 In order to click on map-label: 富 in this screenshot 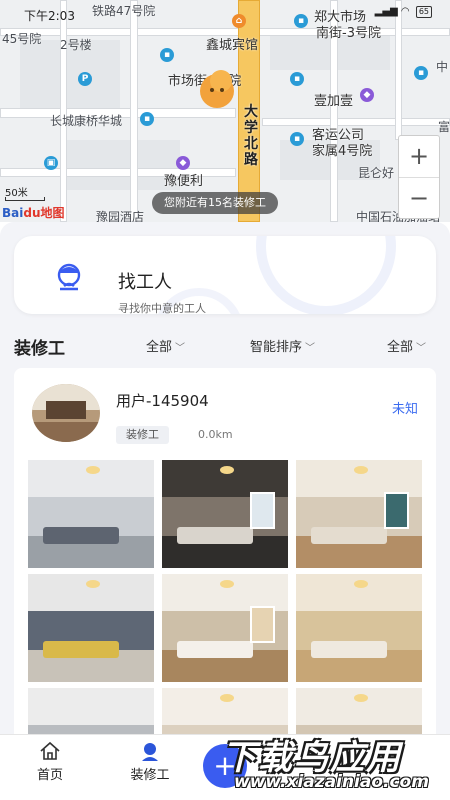, I will do `click(444, 127)`.